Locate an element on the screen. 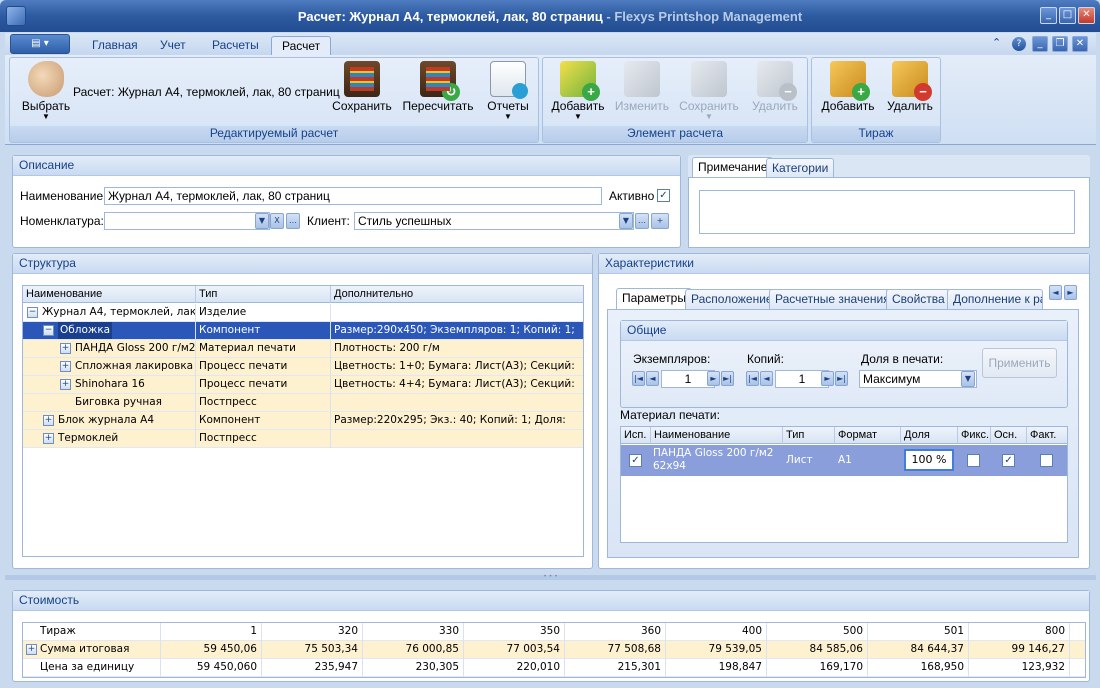 This screenshot has width=1100, height=688. select-button: Выбрать ▼ is located at coordinates (46, 92).